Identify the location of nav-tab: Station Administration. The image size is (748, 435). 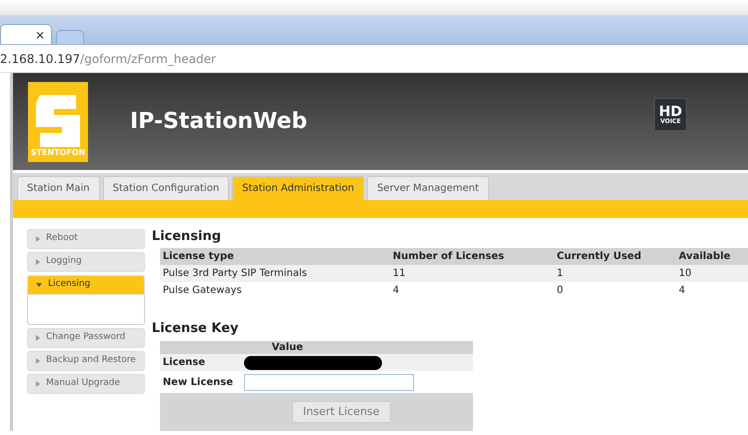
(298, 188).